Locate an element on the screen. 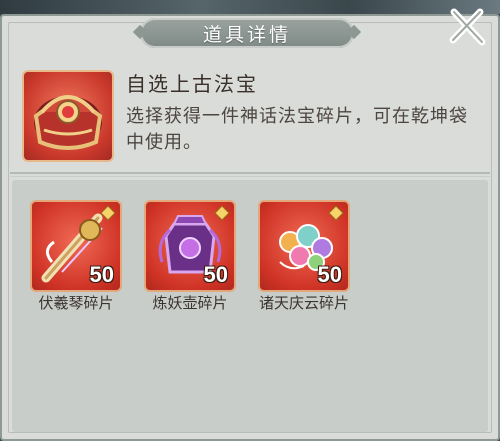  selected-item-slot is located at coordinates (68, 116).